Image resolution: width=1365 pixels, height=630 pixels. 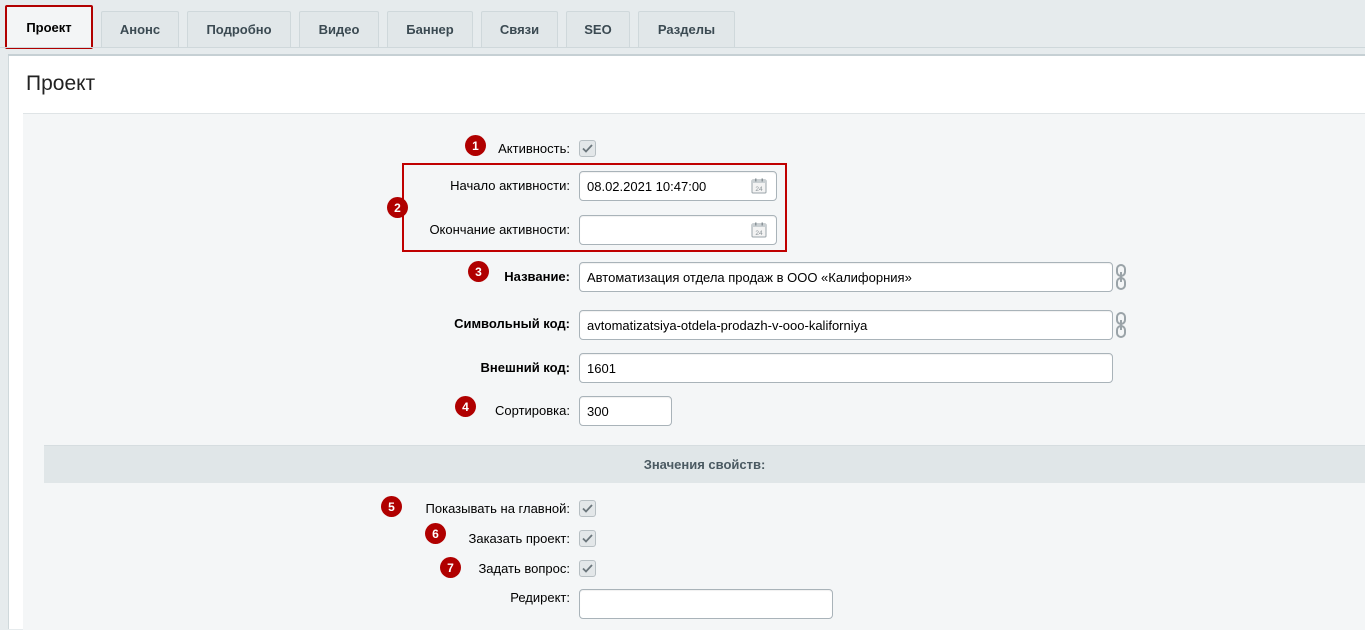 I want to click on redirect-input, so click(x=706, y=604).